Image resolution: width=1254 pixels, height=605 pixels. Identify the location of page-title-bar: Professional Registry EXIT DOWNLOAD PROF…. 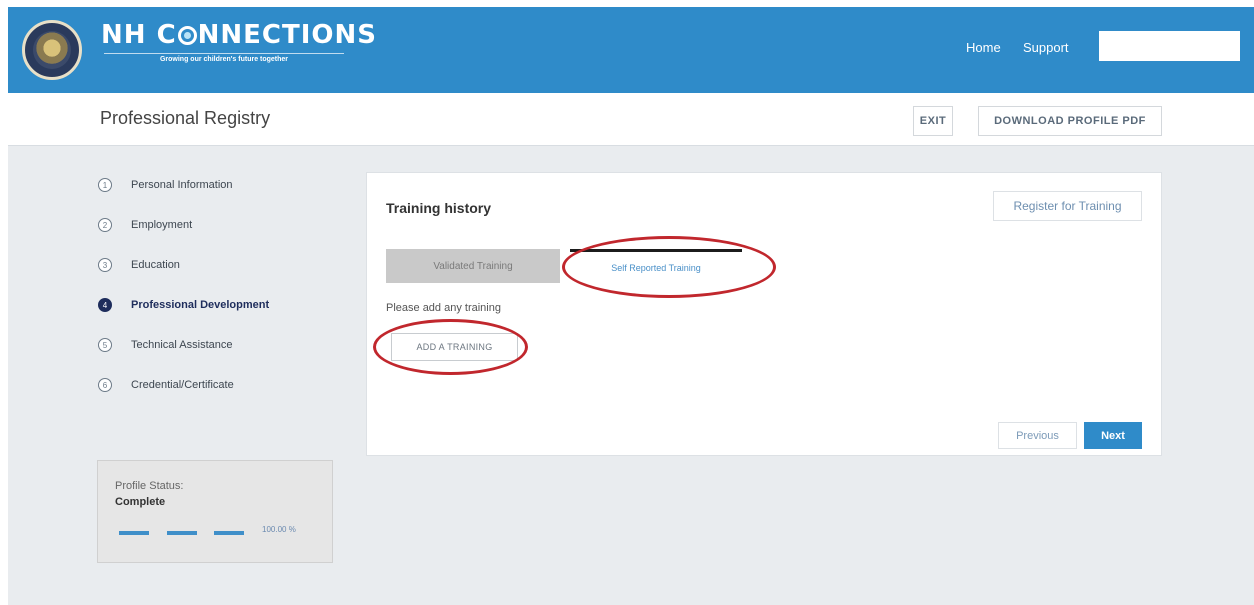
(631, 119).